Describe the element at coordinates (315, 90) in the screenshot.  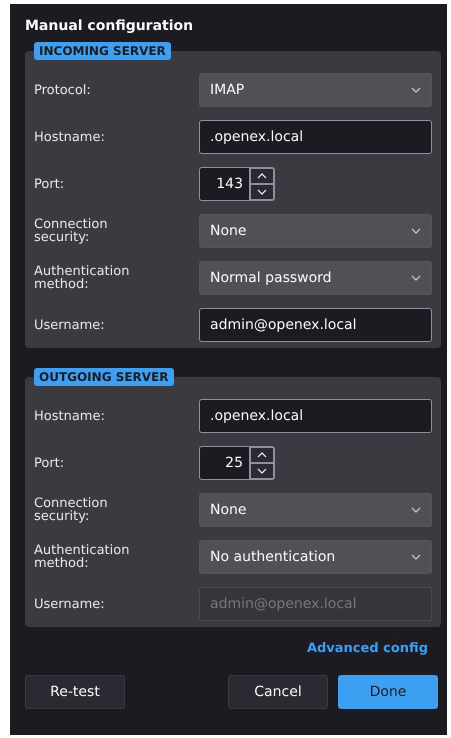
I see `dropdown: IMAP` at that location.